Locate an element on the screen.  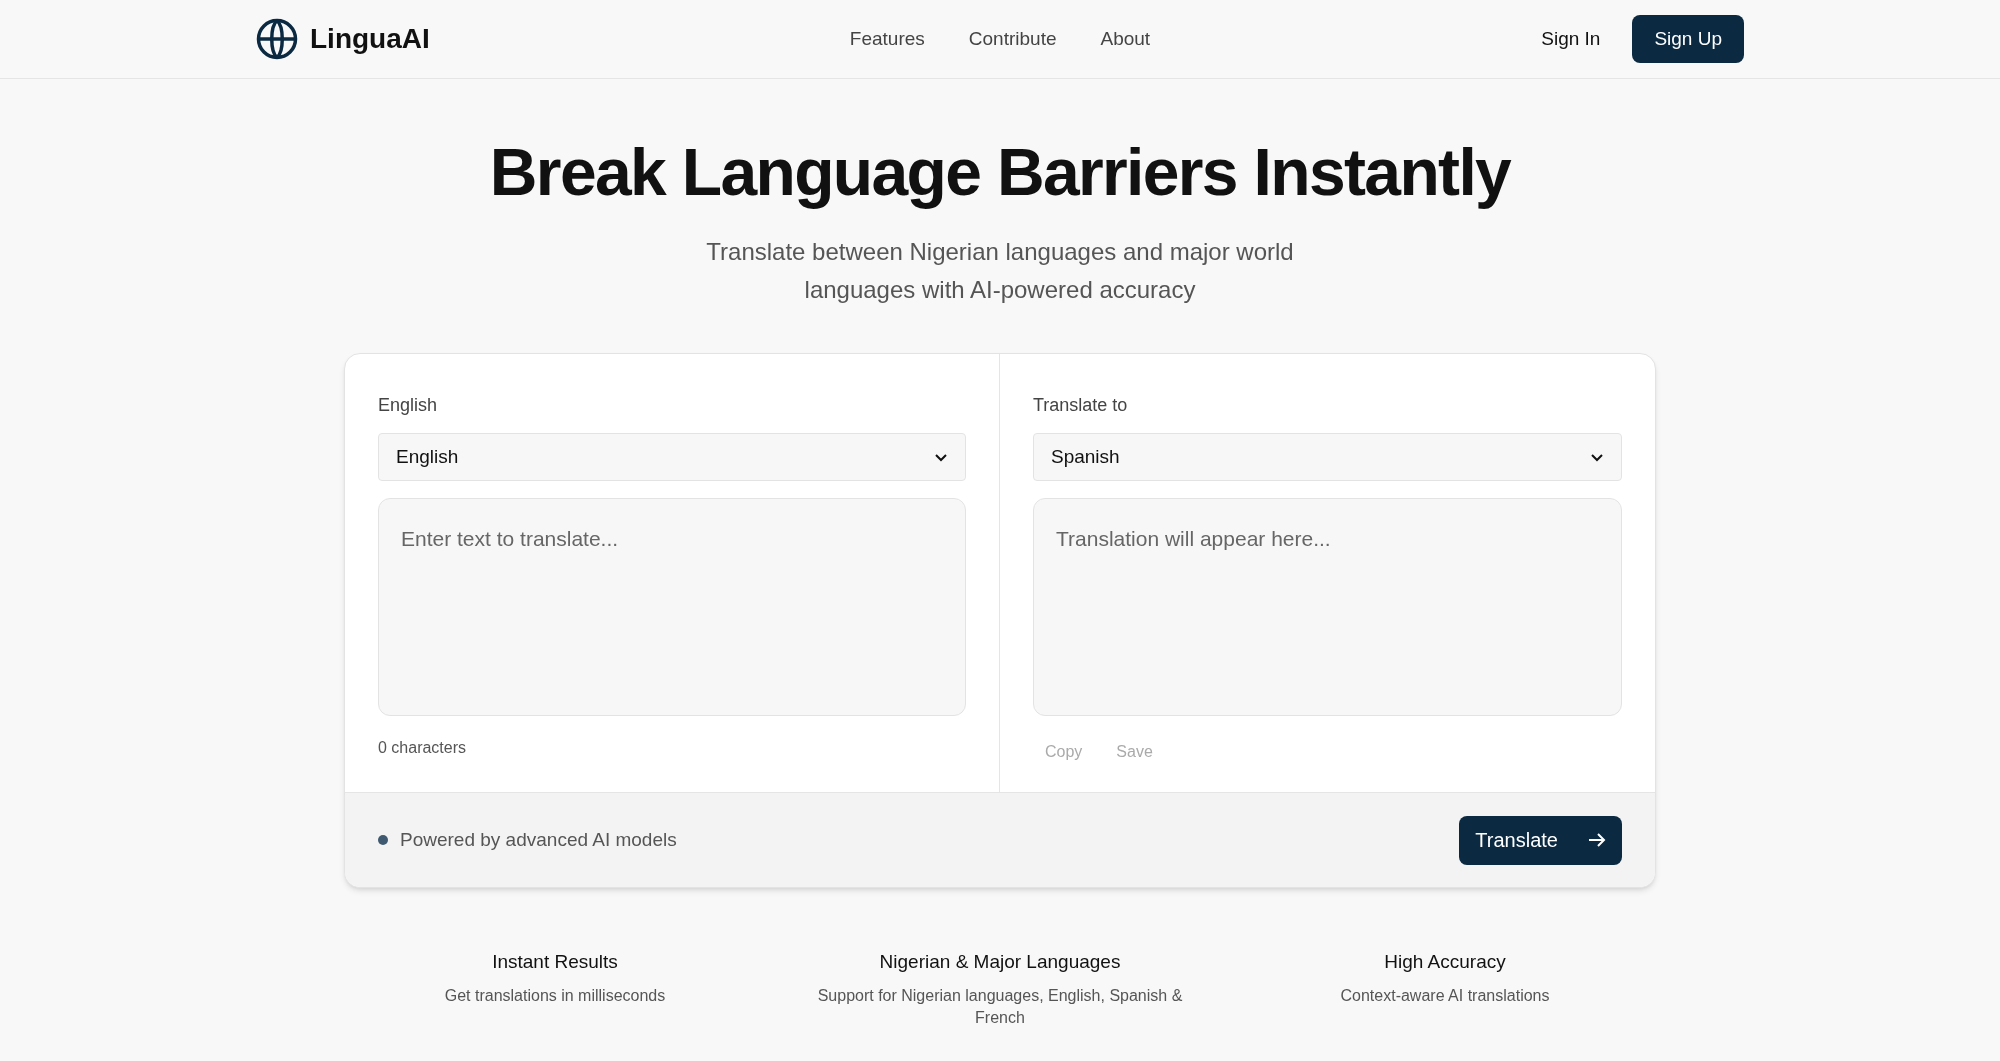
feature-title: Instant Results is located at coordinates (555, 962).